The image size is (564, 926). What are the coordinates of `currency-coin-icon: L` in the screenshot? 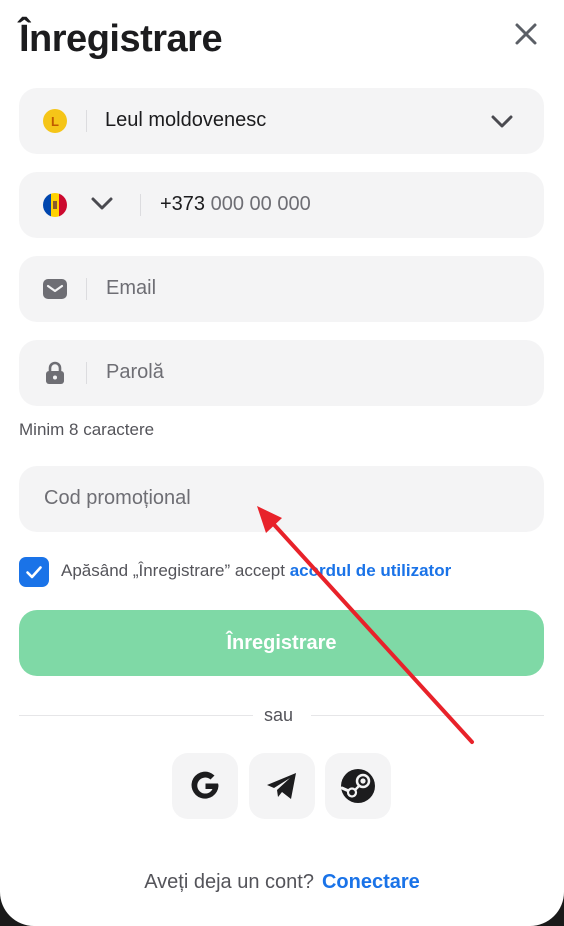 It's located at (55, 121).